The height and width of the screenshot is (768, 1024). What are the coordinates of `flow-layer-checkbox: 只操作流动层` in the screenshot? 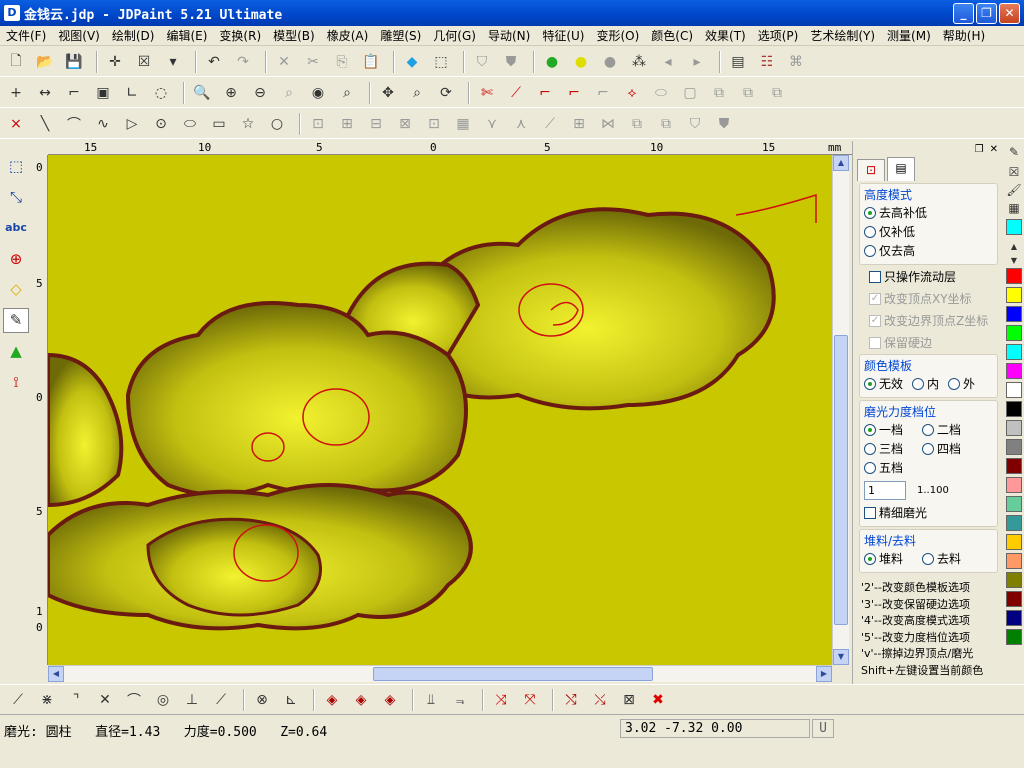 It's located at (927, 276).